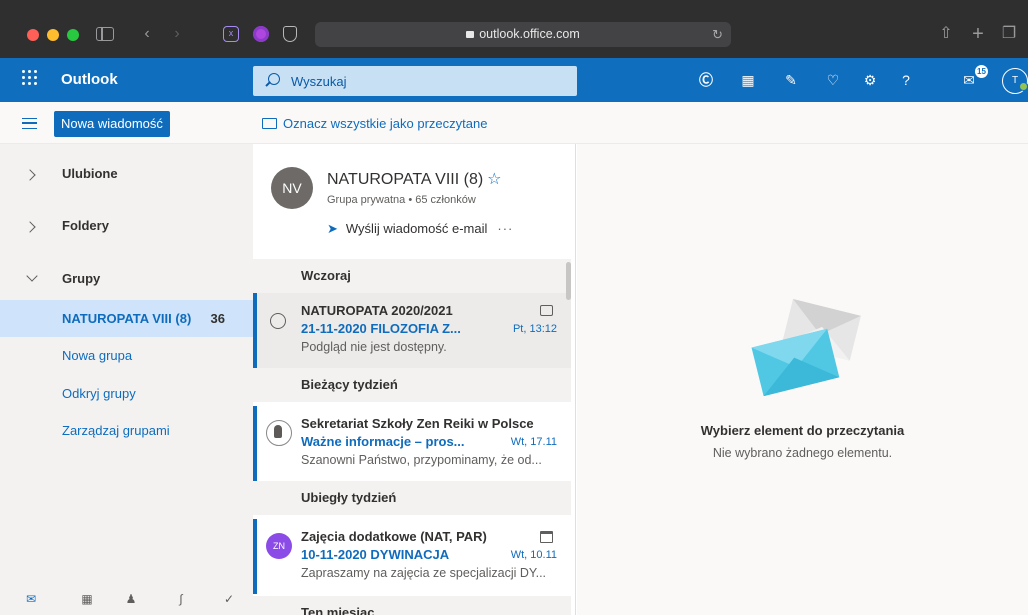 Image resolution: width=1028 pixels, height=615 pixels. I want to click on bell-icon: ♡, so click(833, 80).